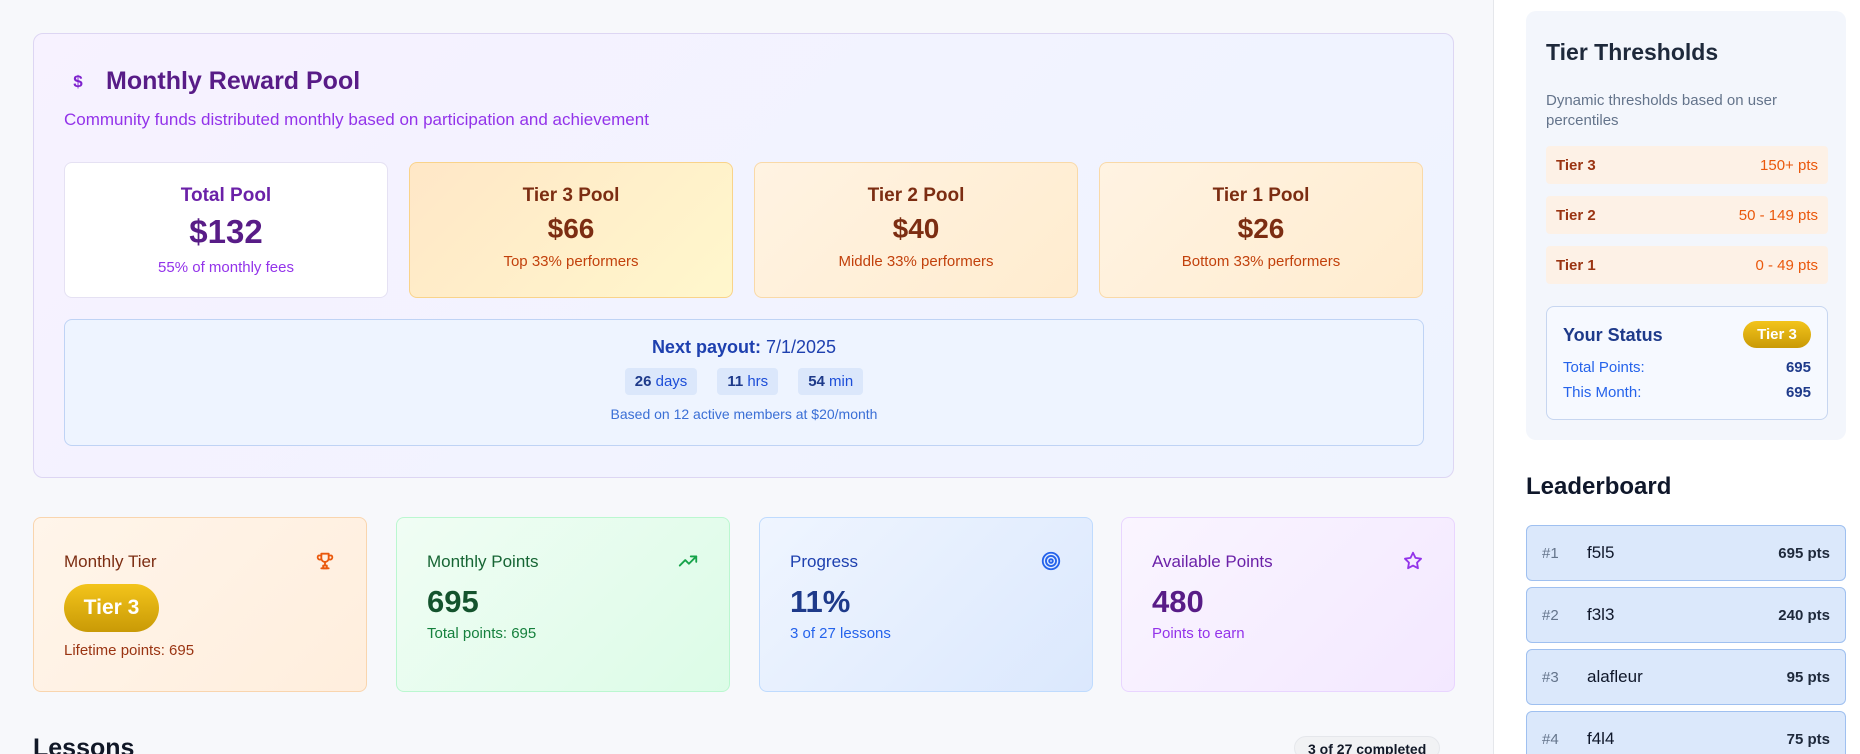 This screenshot has height=754, width=1860. Describe the element at coordinates (841, 381) in the screenshot. I see `countdown-minutes-unit: min` at that location.